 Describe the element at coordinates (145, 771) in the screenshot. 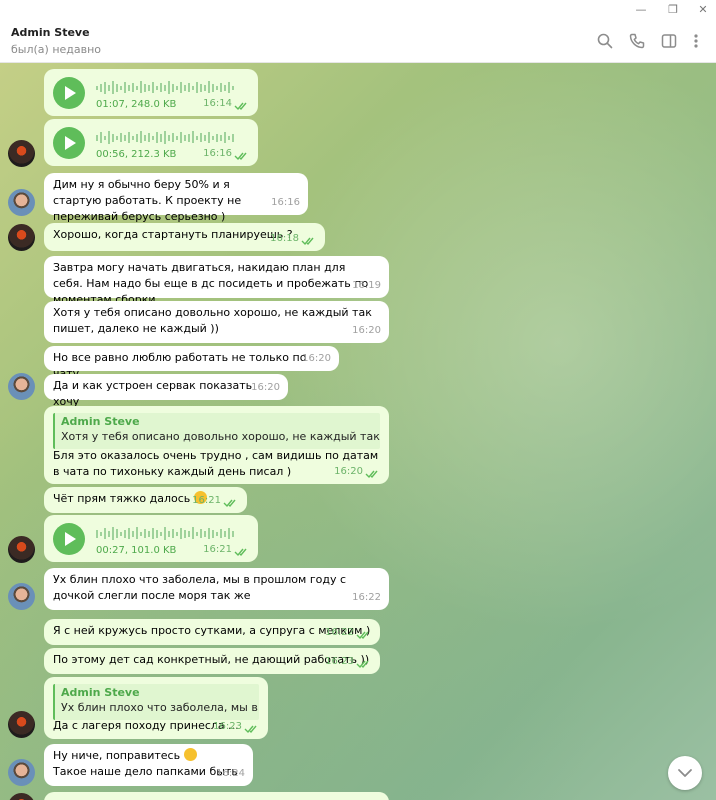

I see `message-text: Такое наше дело папками быть` at that location.